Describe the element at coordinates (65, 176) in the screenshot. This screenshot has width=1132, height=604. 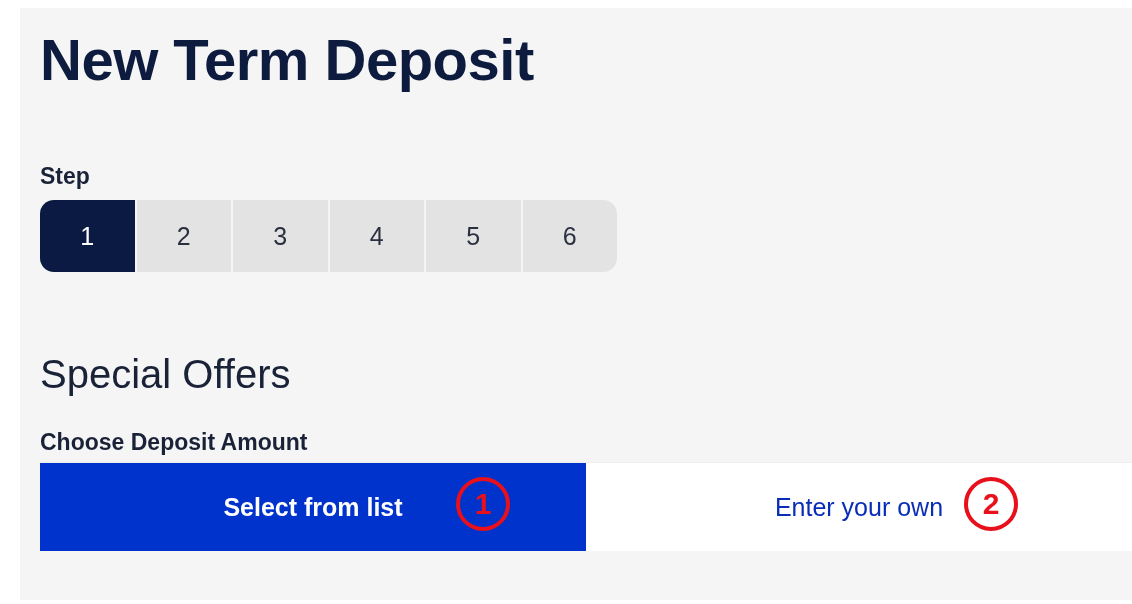
I see `step-label: Step` at that location.